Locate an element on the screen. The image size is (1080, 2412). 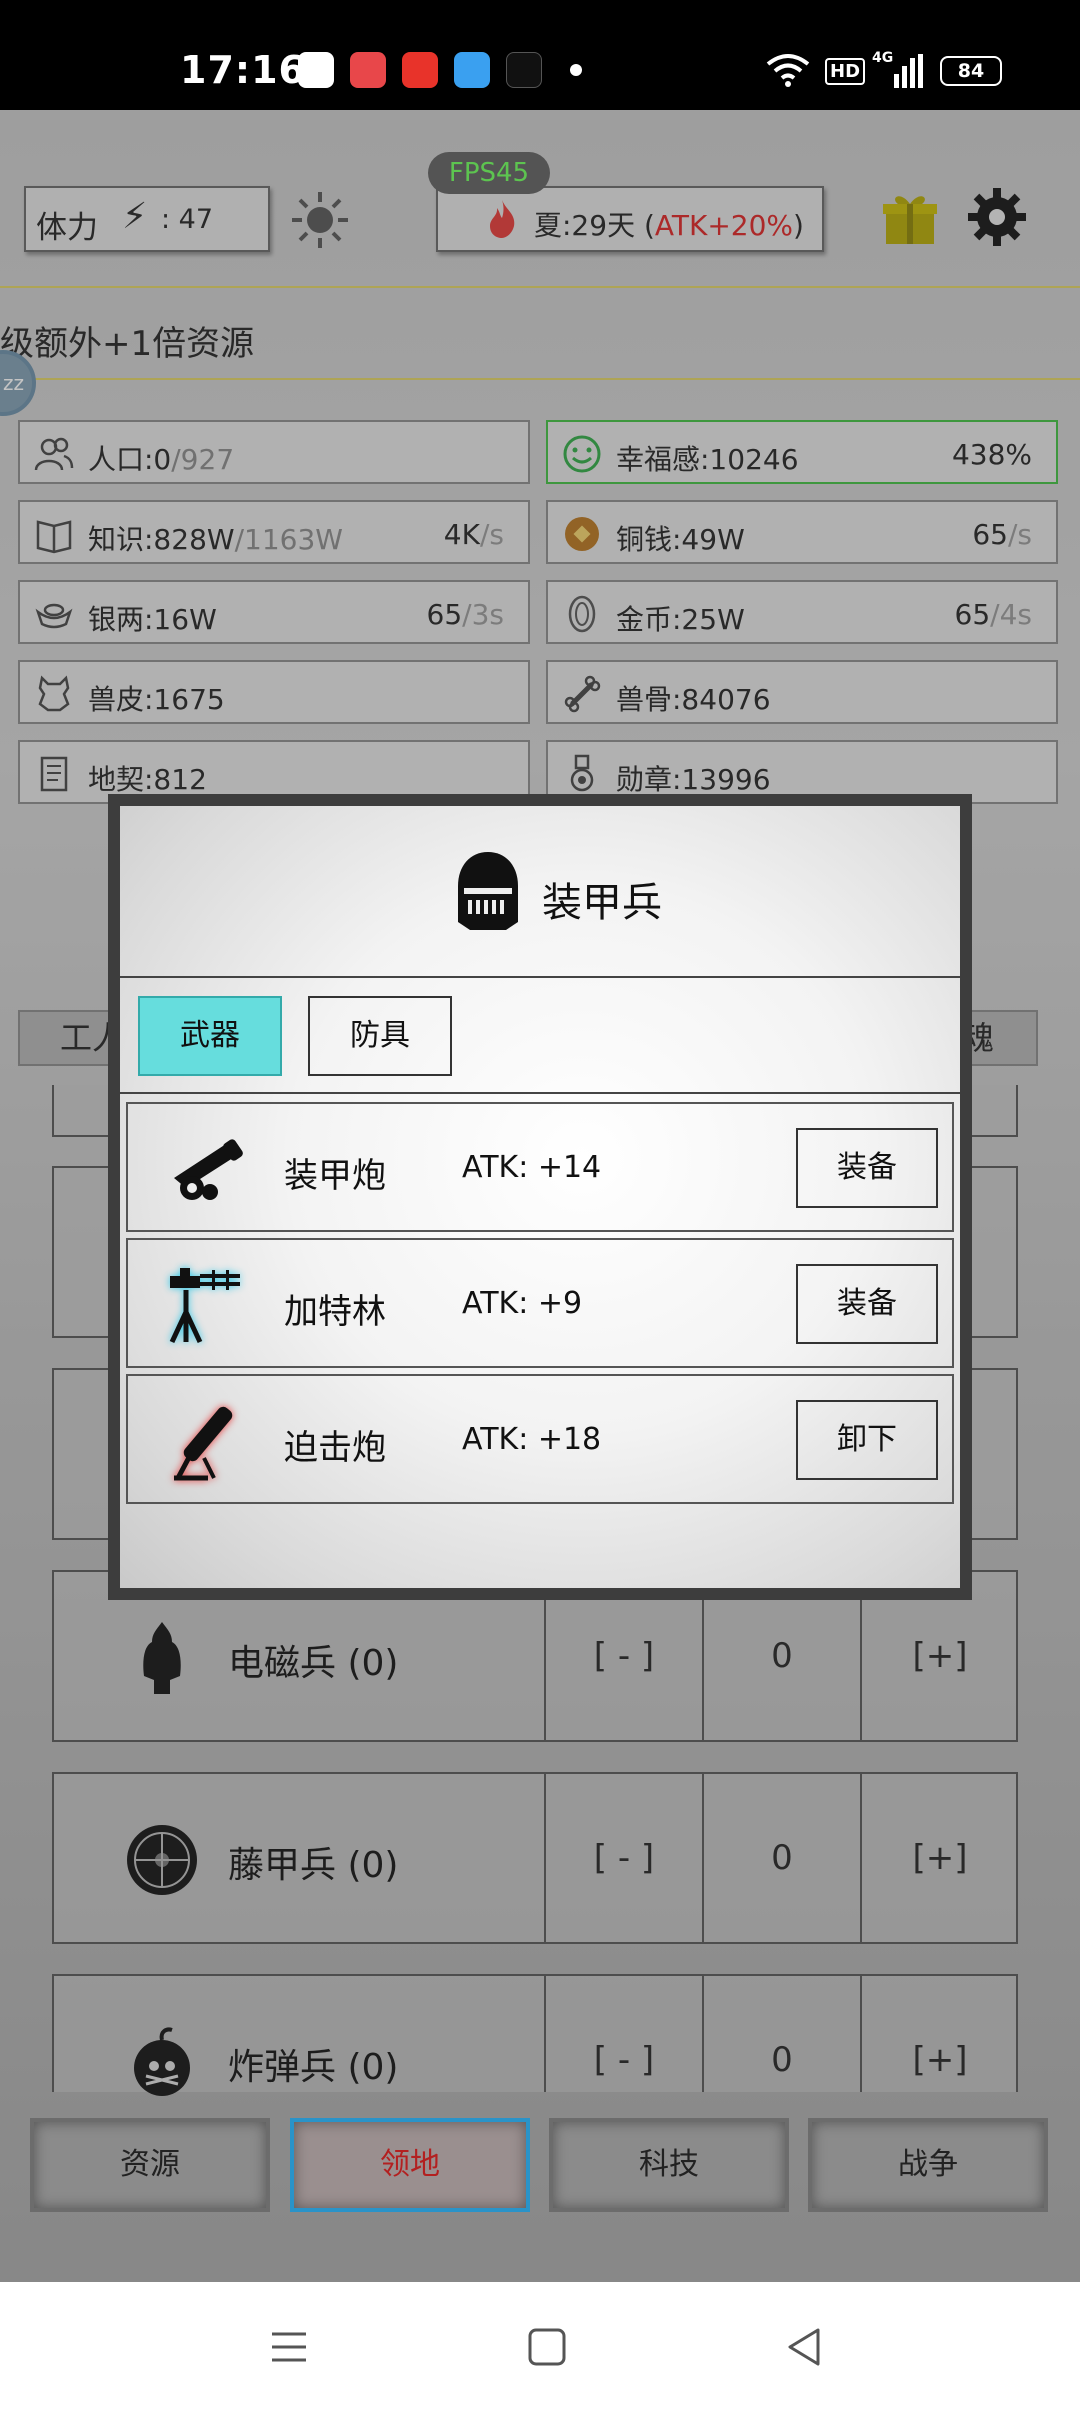
music-app-icon is located at coordinates (368, 70).